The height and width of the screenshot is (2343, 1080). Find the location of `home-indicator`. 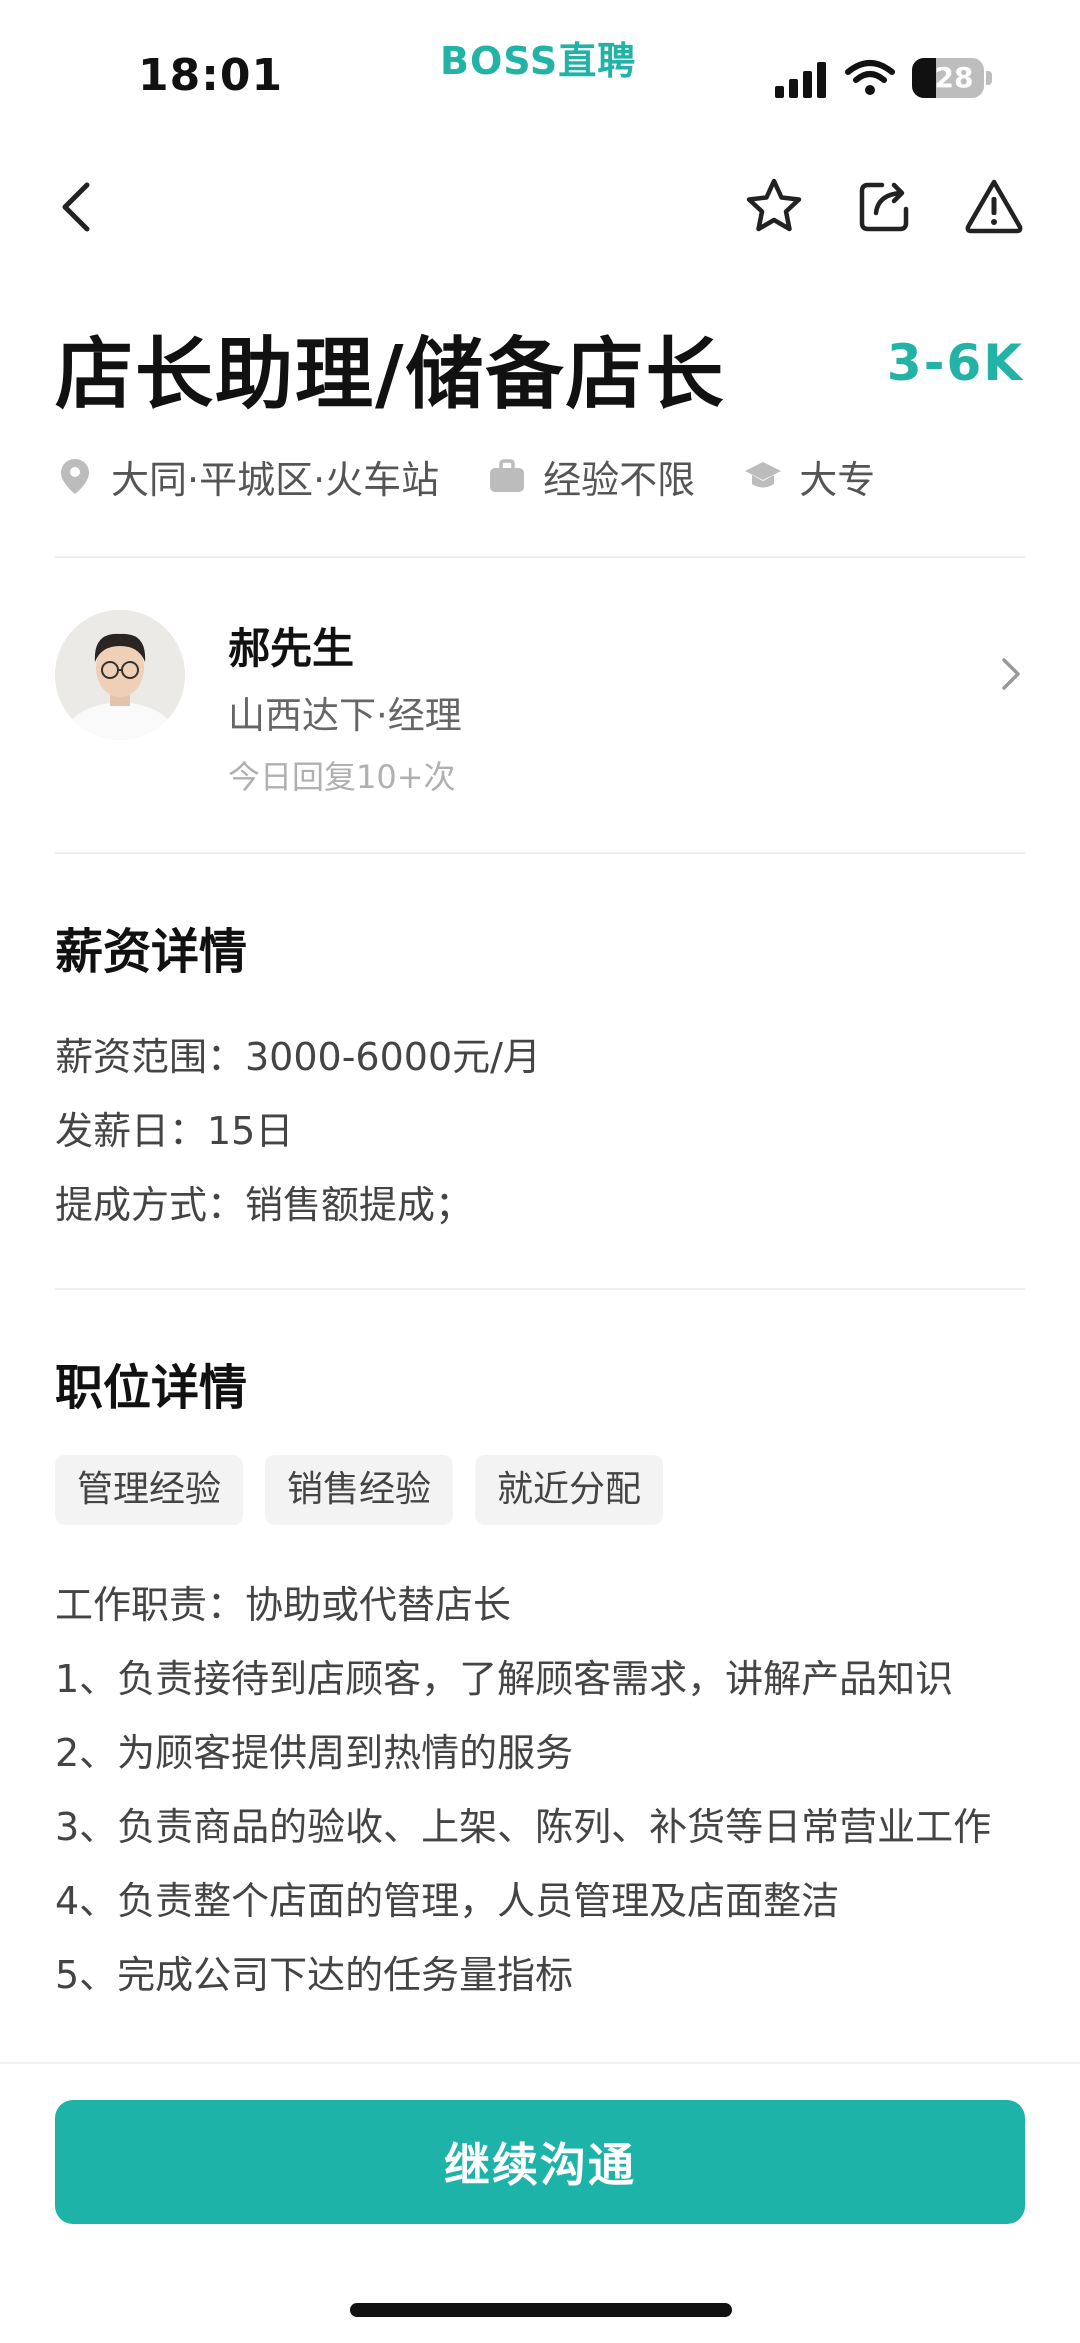

home-indicator is located at coordinates (541, 2310).